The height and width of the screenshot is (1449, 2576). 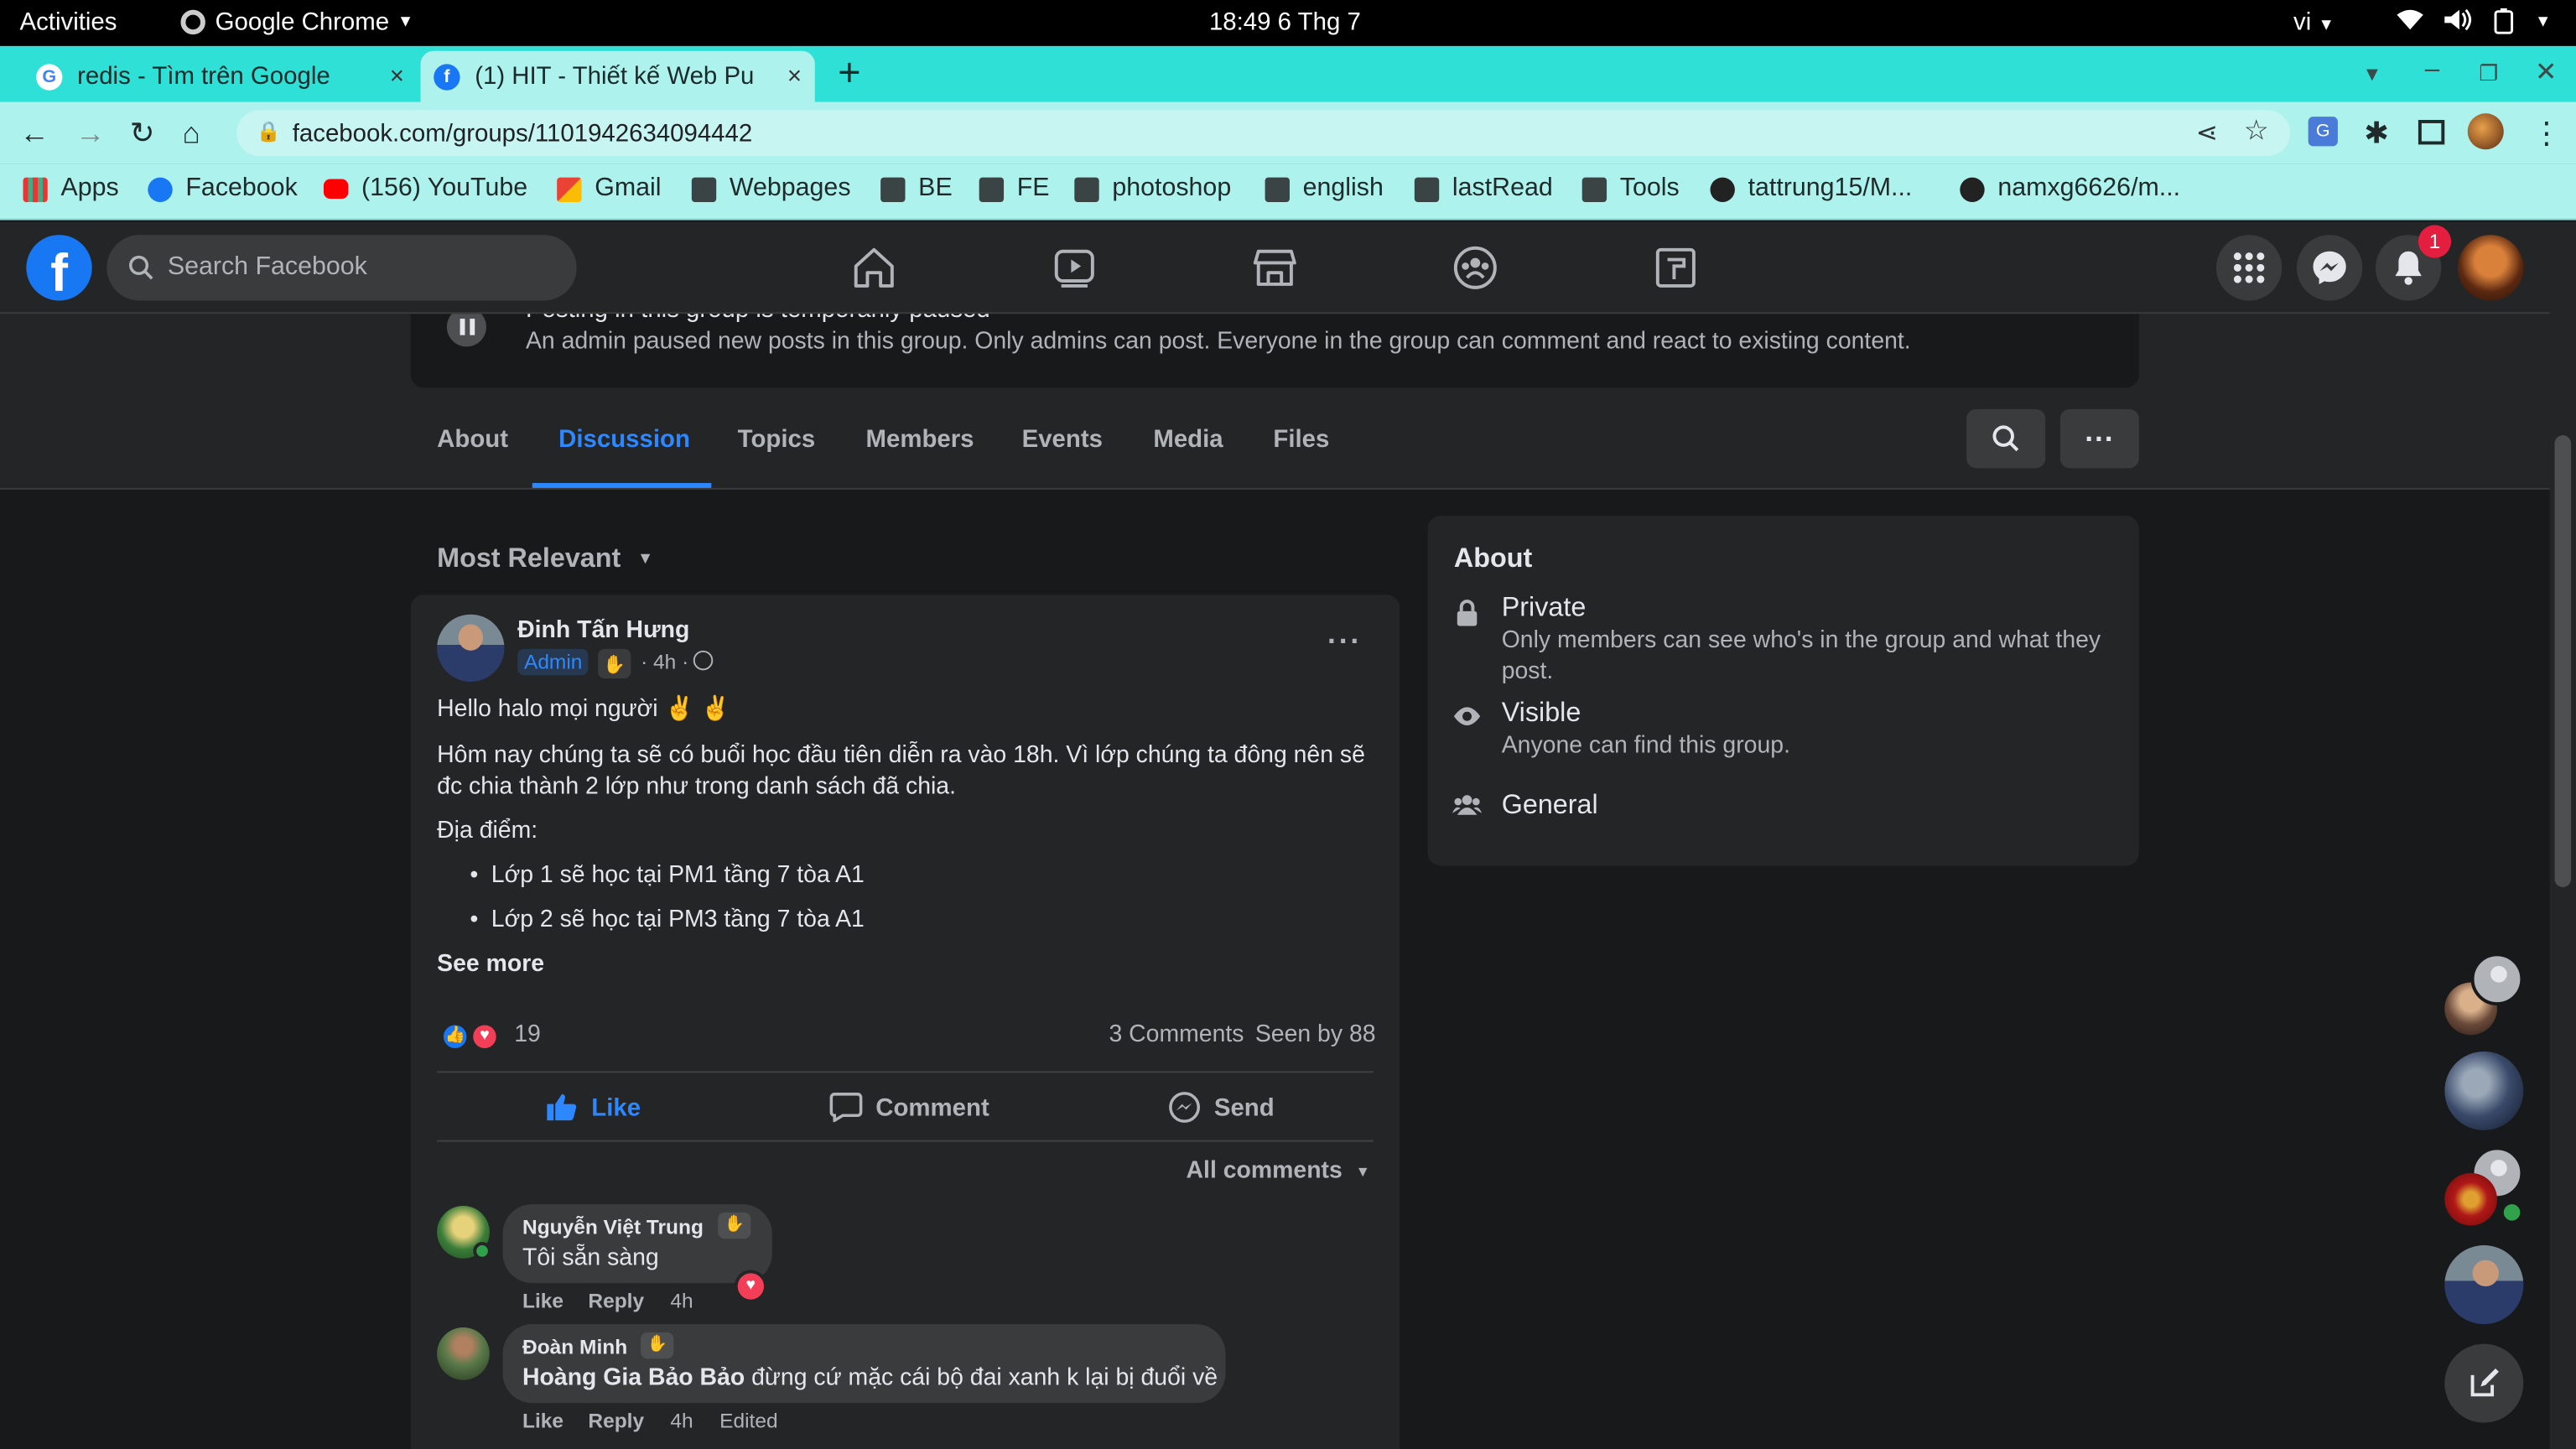 What do you see at coordinates (545, 558) in the screenshot?
I see `sort-dropdown: Most Relevant ▼` at bounding box center [545, 558].